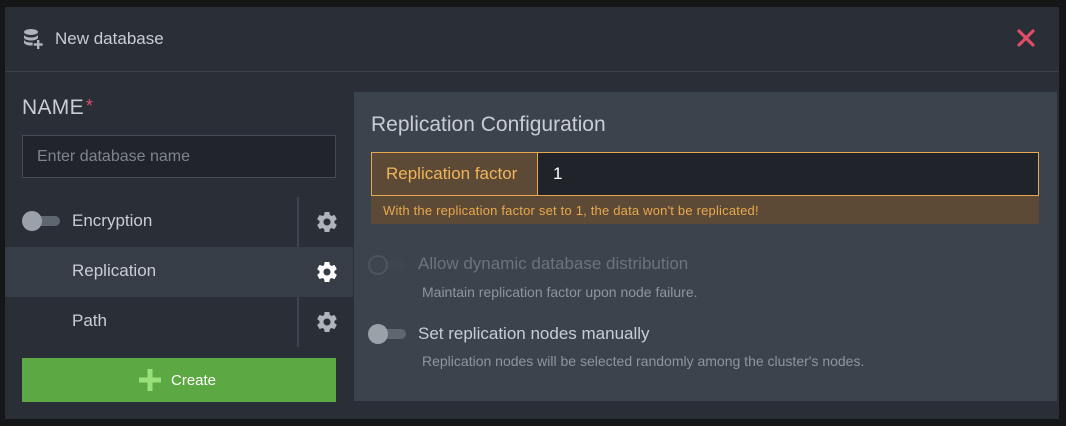 This screenshot has height=426, width=1066. What do you see at coordinates (112, 220) in the screenshot?
I see `sidebar-item-label: Encryption` at bounding box center [112, 220].